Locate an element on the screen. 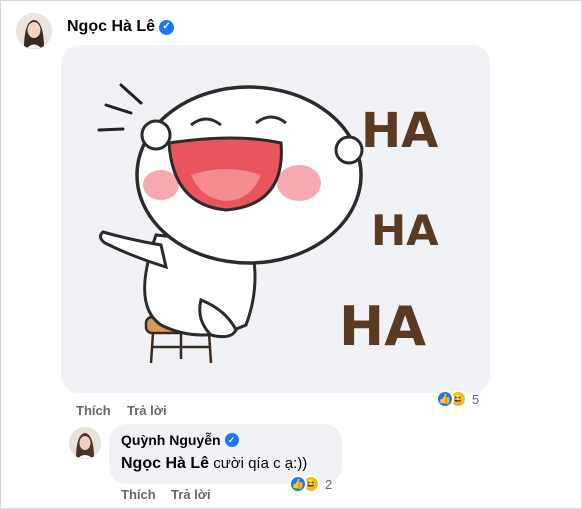  avatar is located at coordinates (34, 31).